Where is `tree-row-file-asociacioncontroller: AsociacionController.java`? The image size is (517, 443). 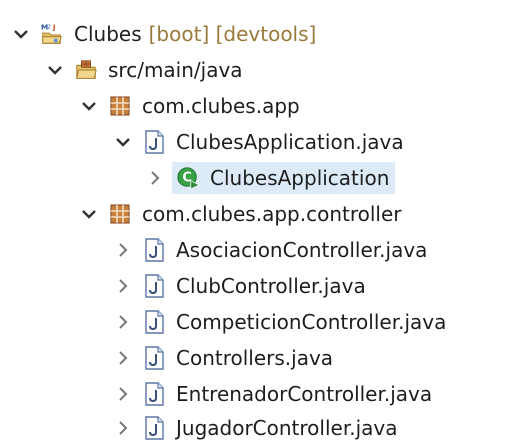 tree-row-file-asociacioncontroller: AsociacionController.java is located at coordinates (269, 250).